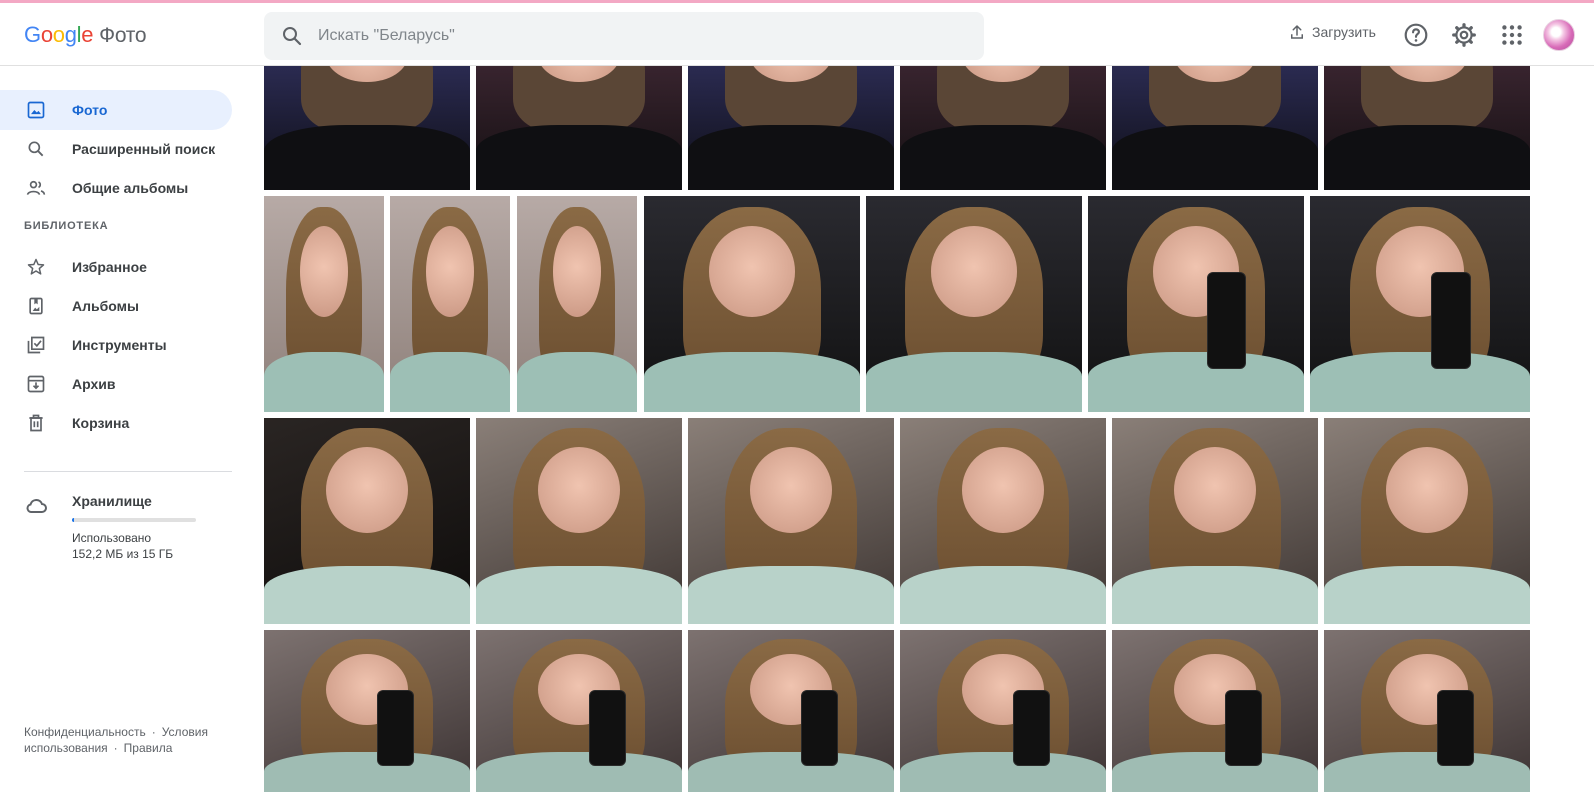 This screenshot has height=792, width=1594. Describe the element at coordinates (123, 554) in the screenshot. I see `storage-amount: 152,2 МБ из 15 ГБ` at that location.